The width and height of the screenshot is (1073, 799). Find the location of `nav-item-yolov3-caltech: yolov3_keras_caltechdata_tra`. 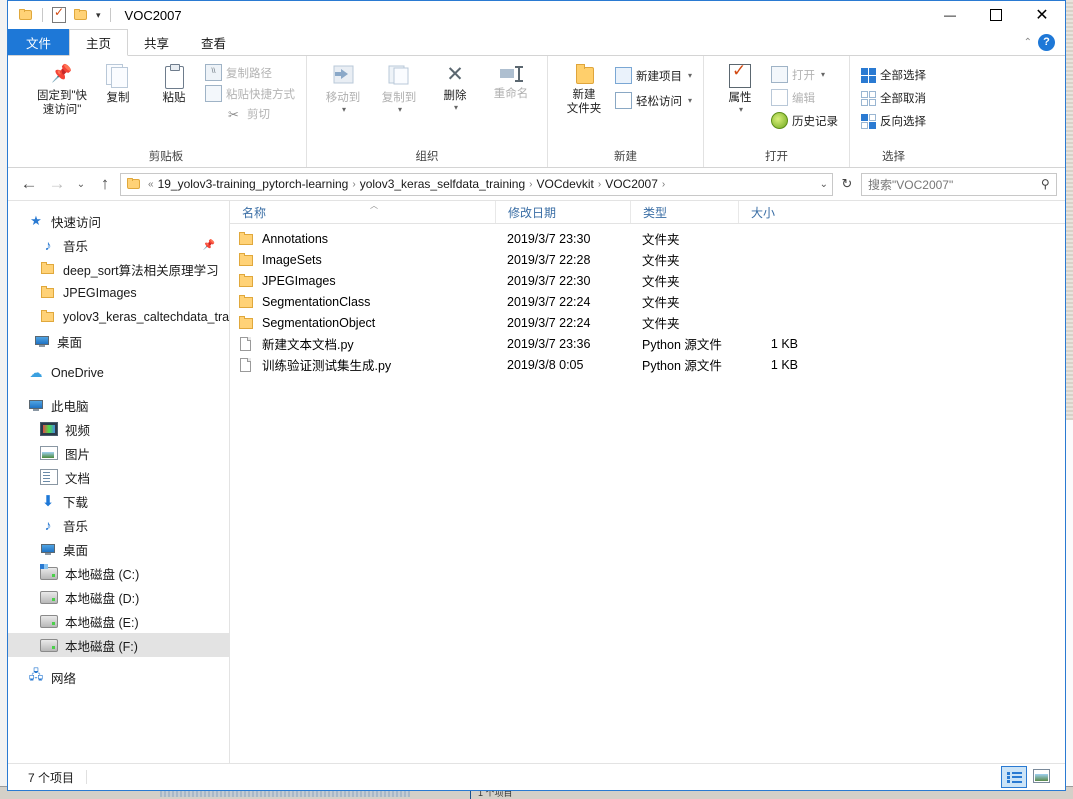

nav-item-yolov3-caltech: yolov3_keras_caltechdata_tra is located at coordinates (118, 317).